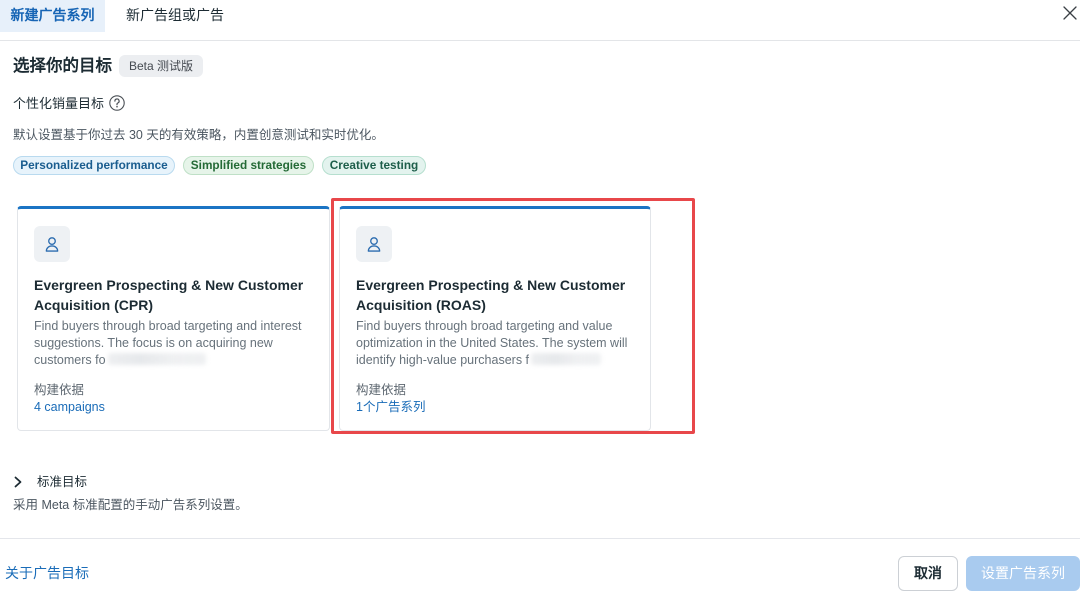 The width and height of the screenshot is (1080, 601). I want to click on personalized-objective-description: 默认设置基于你过去 30 天的有效策略，内置创意测试和实时优化。, so click(198, 135).